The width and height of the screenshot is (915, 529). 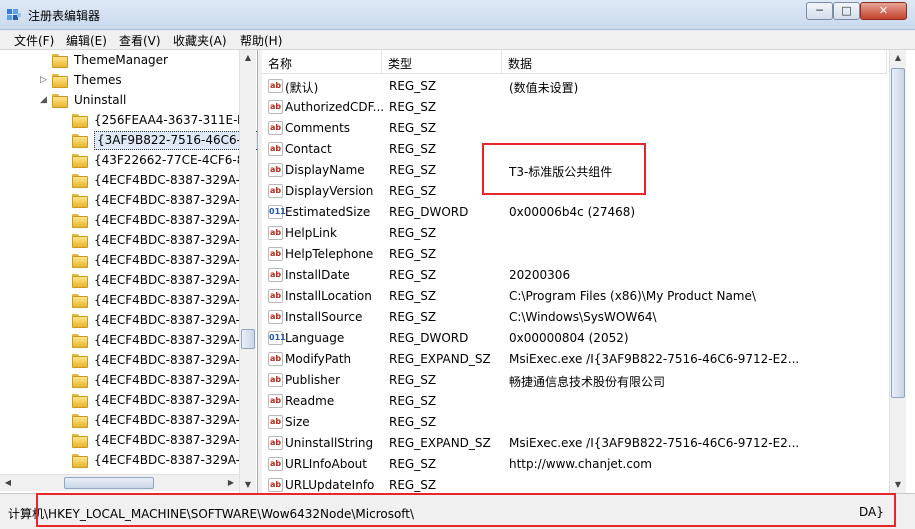 What do you see at coordinates (261, 40) in the screenshot?
I see `menu-help: 帮助(H)` at bounding box center [261, 40].